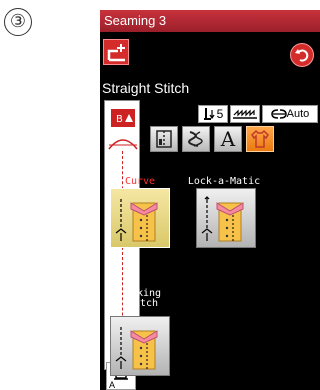 Image resolution: width=320 pixels, height=390 pixels. Describe the element at coordinates (298, 114) in the screenshot. I see `thread-tension-value: Auto` at that location.